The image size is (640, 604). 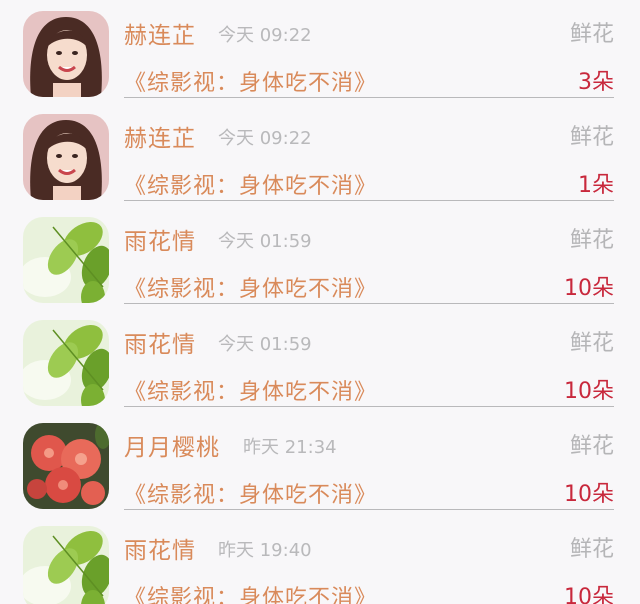 What do you see at coordinates (172, 445) in the screenshot?
I see `sender-name: 月月樱桃` at bounding box center [172, 445].